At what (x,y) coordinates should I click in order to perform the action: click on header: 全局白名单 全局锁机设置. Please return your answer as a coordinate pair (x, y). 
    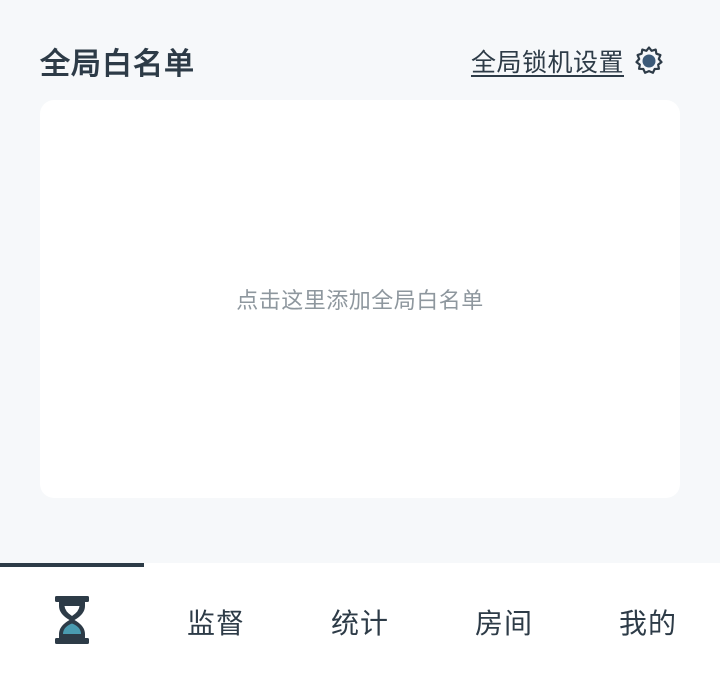
    Looking at the image, I should click on (353, 61).